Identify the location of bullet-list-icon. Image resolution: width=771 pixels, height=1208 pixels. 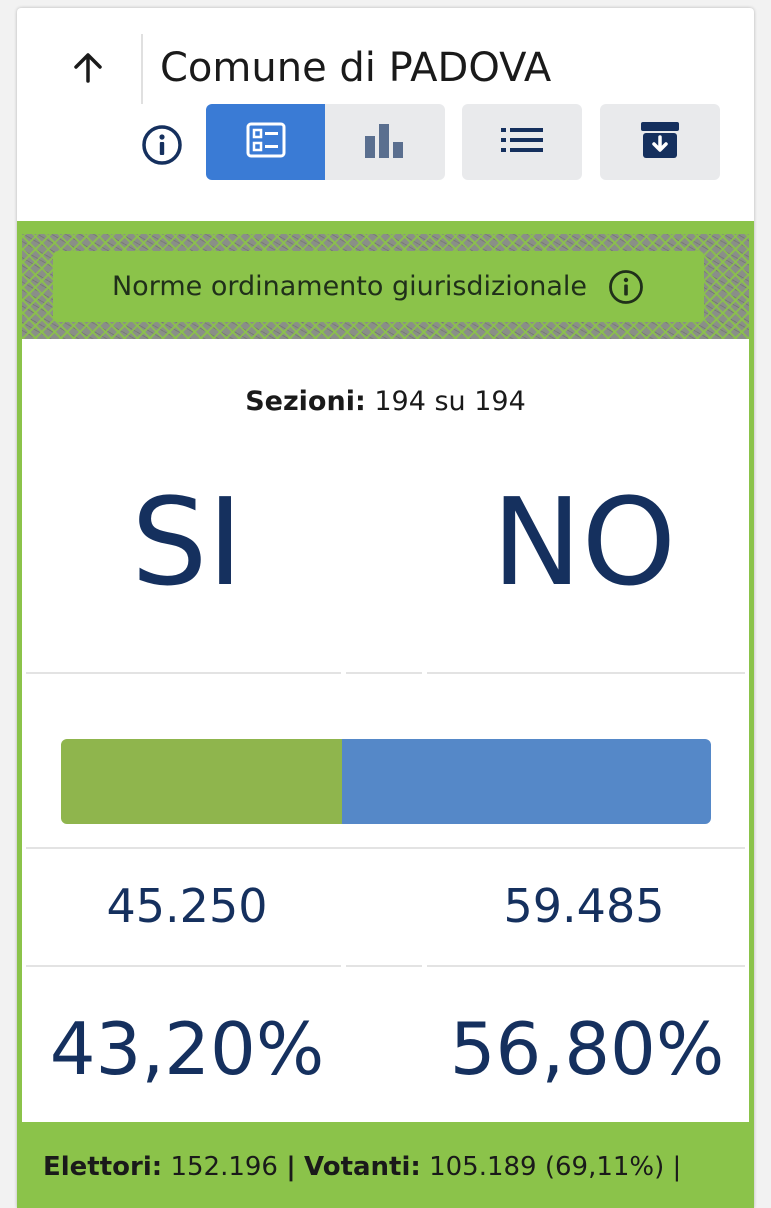
(522, 142).